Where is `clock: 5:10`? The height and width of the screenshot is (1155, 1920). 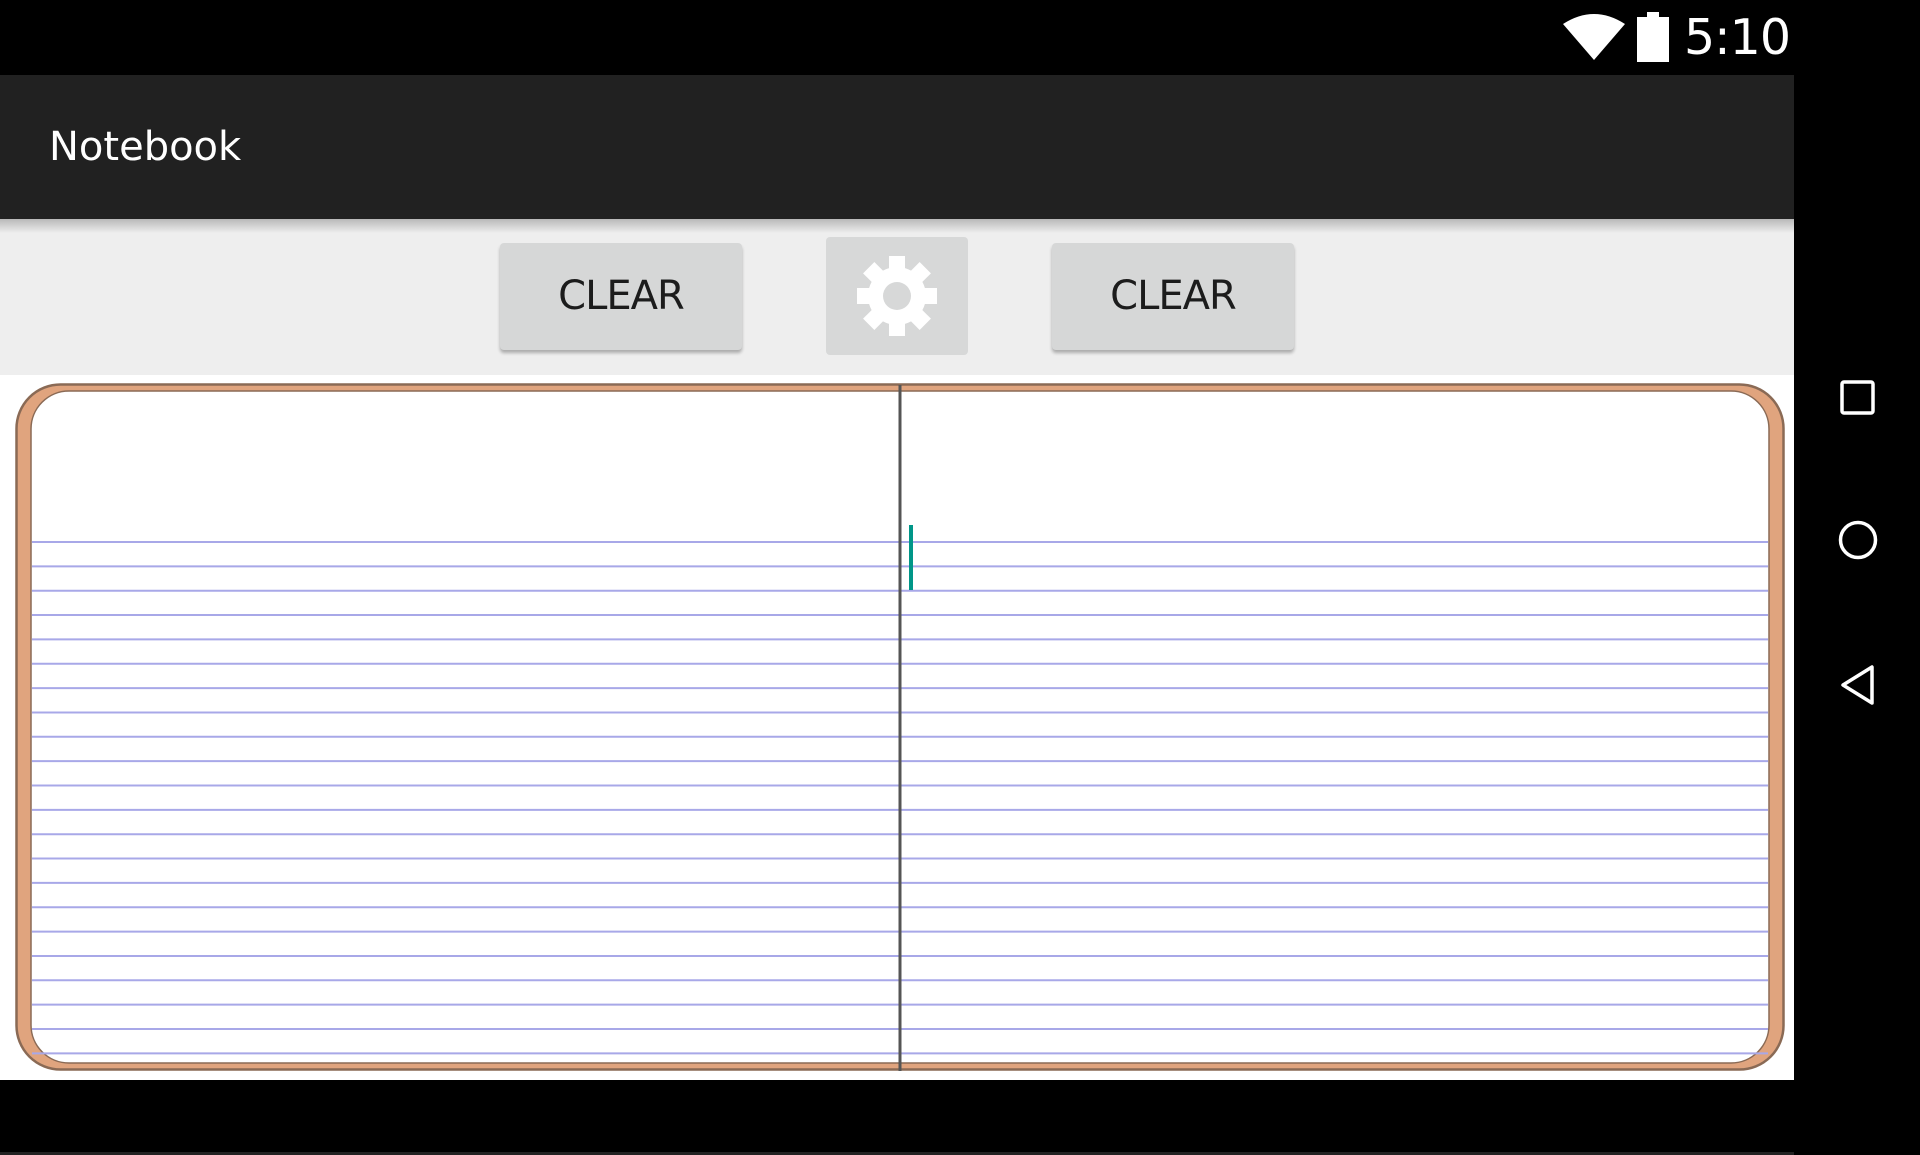 clock: 5:10 is located at coordinates (1737, 37).